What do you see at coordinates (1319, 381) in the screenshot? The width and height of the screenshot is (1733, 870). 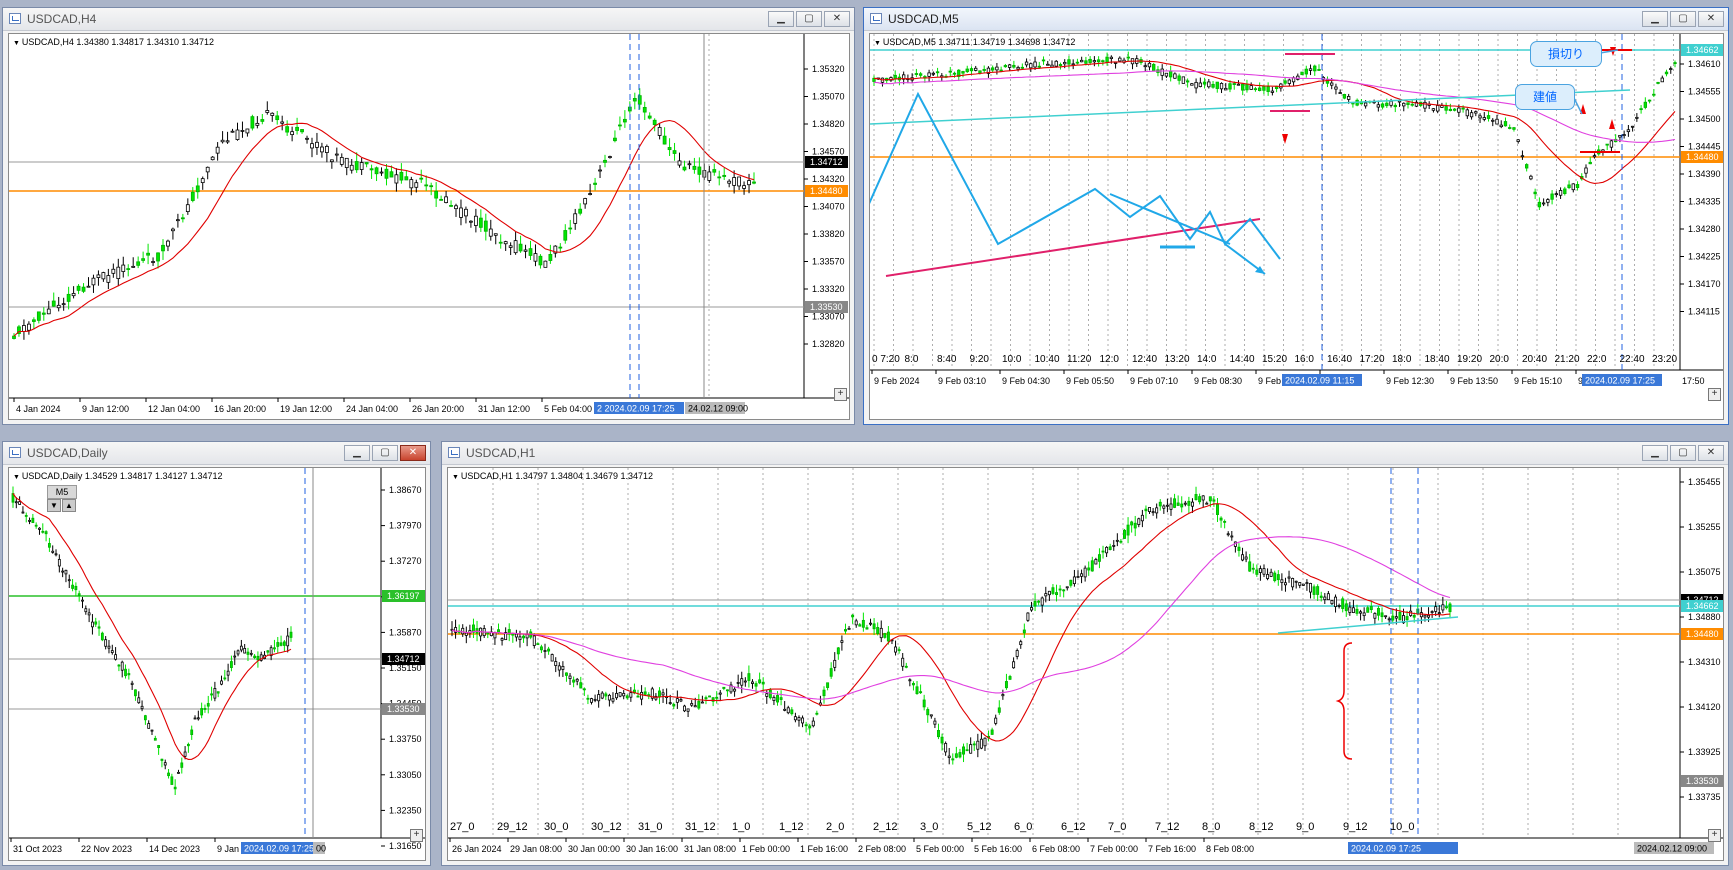 I see `time-highlight-label: 2024.02.09 11:15` at bounding box center [1319, 381].